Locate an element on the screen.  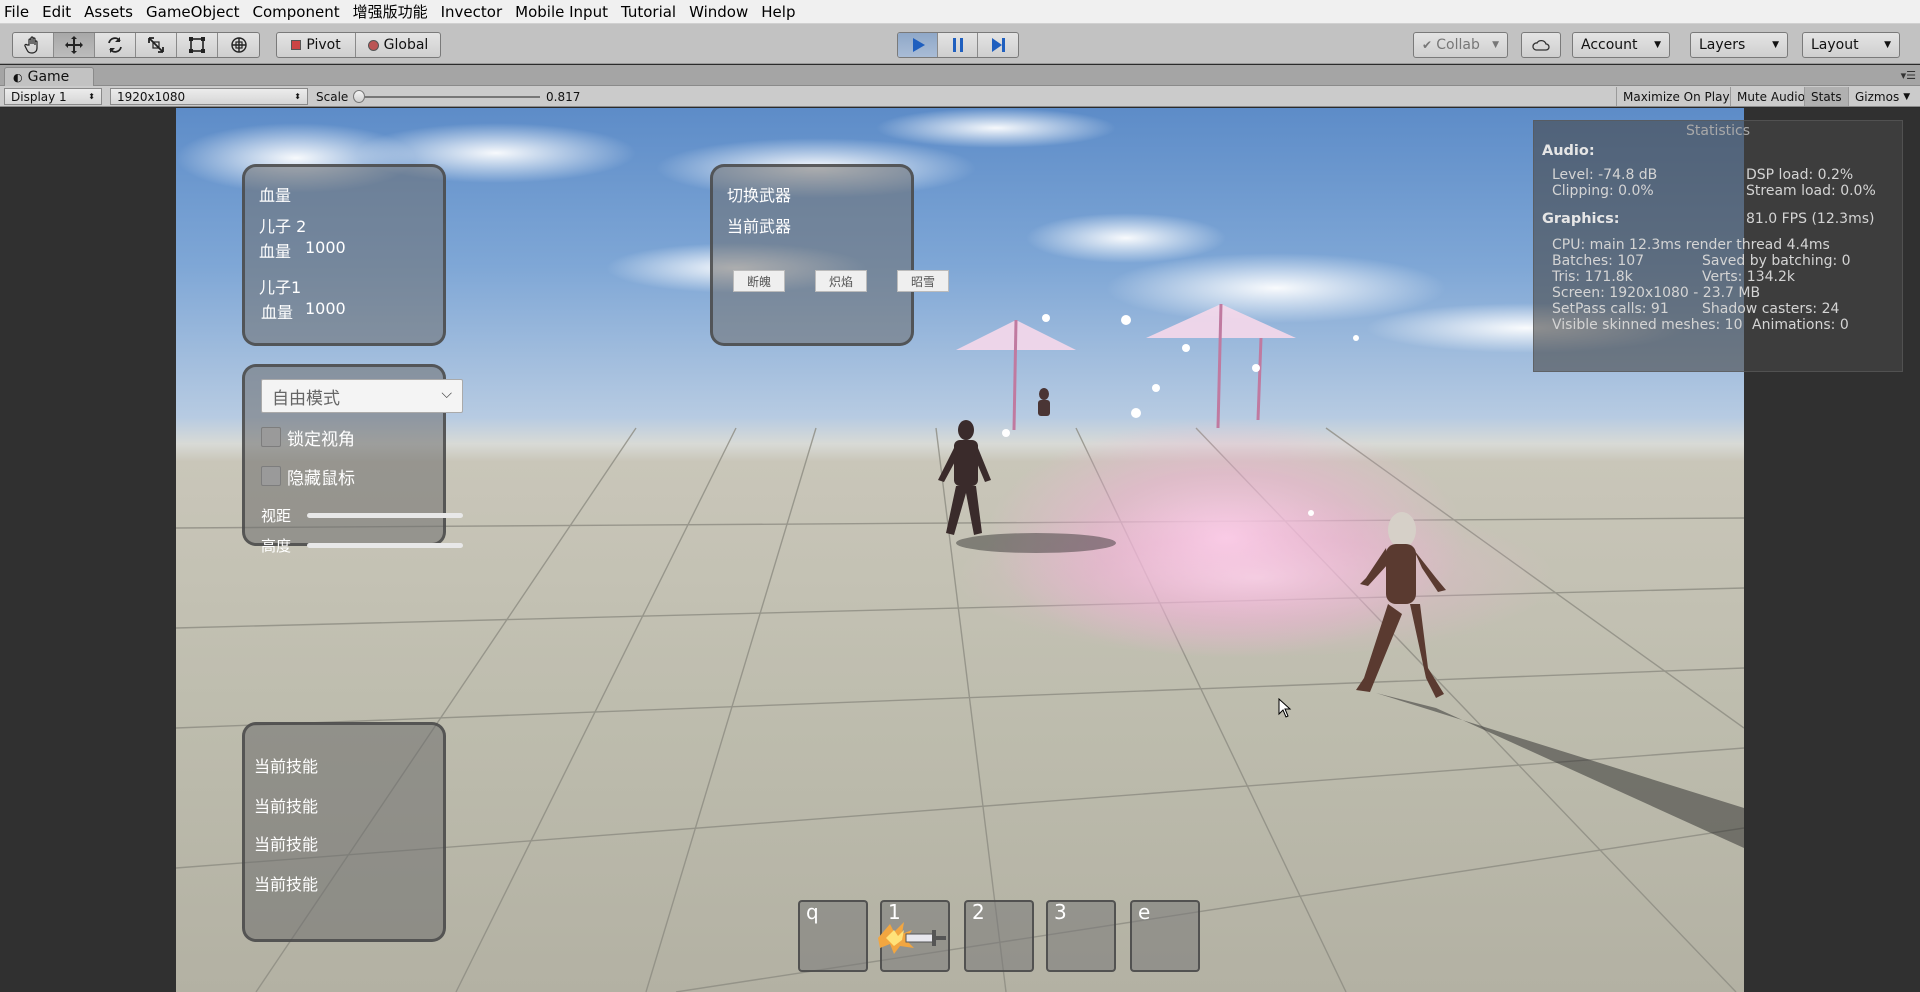
maximize-on-play-toggle: Maximize On Play is located at coordinates (1676, 96).